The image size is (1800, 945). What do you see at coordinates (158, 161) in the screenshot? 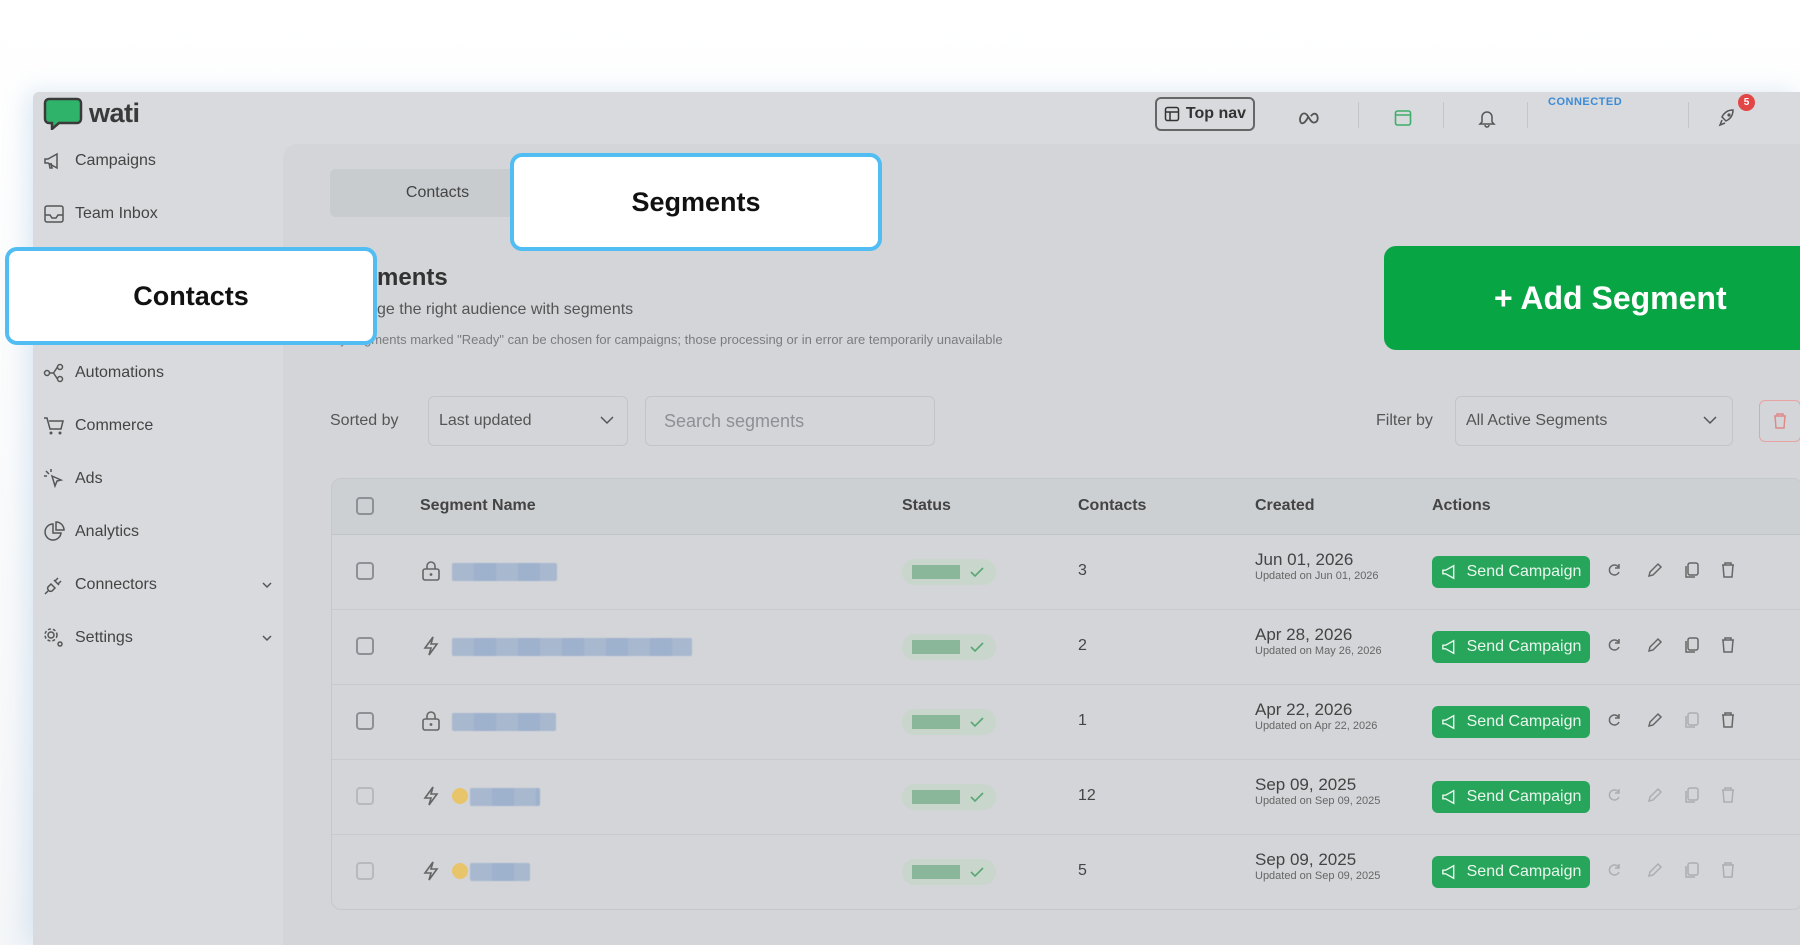
I see `sidebar-item-campaigns: Campaigns` at bounding box center [158, 161].